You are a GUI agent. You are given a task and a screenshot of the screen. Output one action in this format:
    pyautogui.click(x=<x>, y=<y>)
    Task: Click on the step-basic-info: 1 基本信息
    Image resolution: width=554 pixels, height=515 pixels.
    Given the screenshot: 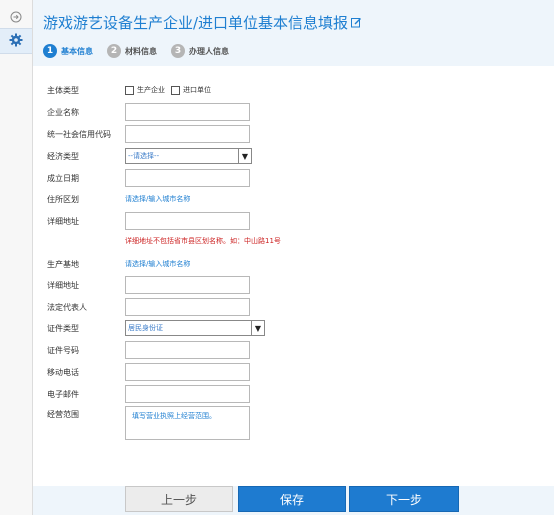 What is the action you would take?
    pyautogui.click(x=68, y=51)
    